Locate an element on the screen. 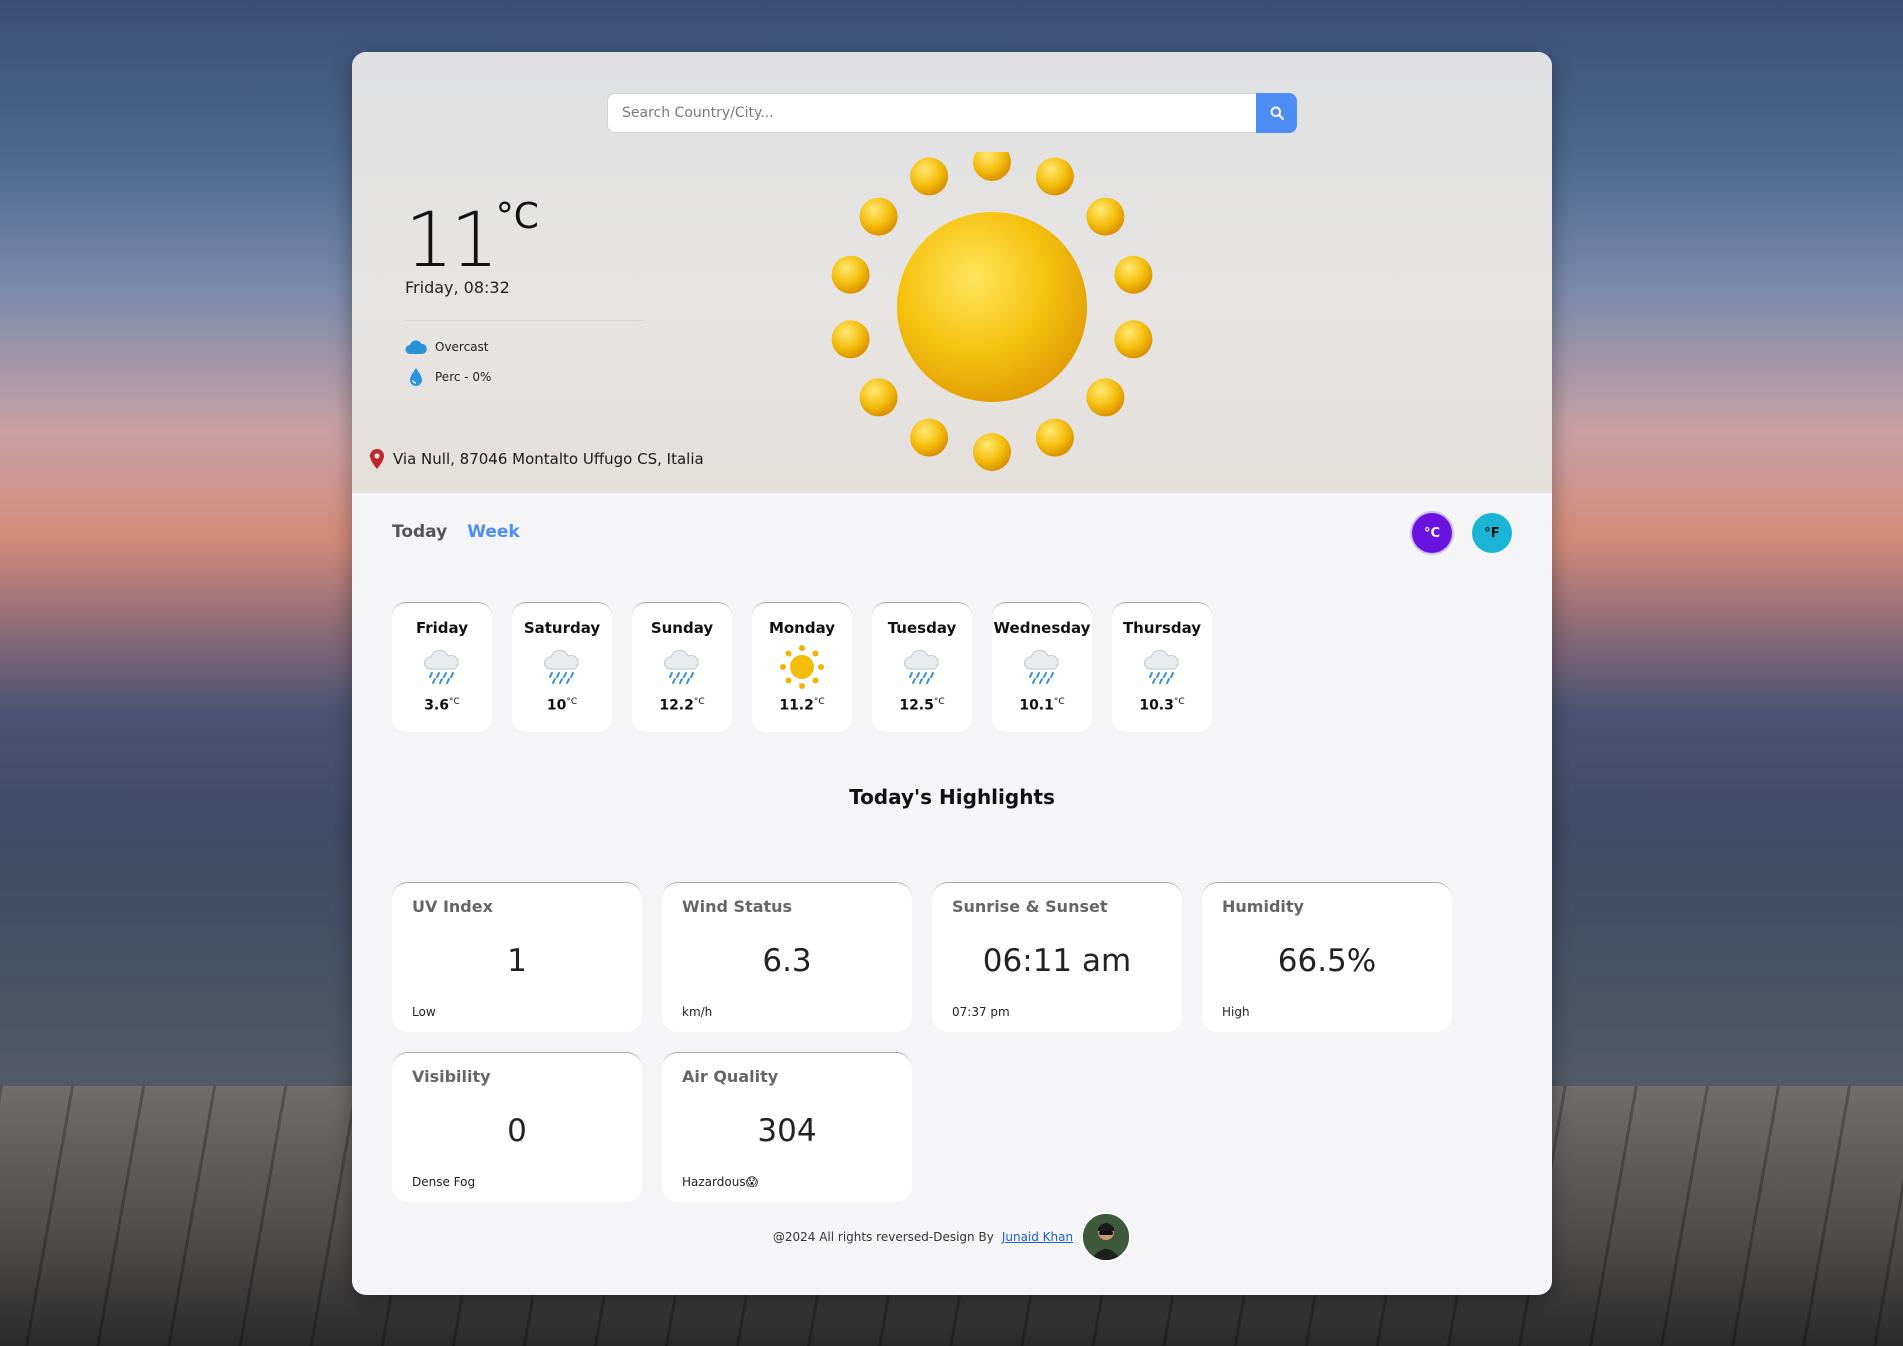 The width and height of the screenshot is (1903, 1346). humidity-card: Humidity 66.5% High is located at coordinates (1327, 957).